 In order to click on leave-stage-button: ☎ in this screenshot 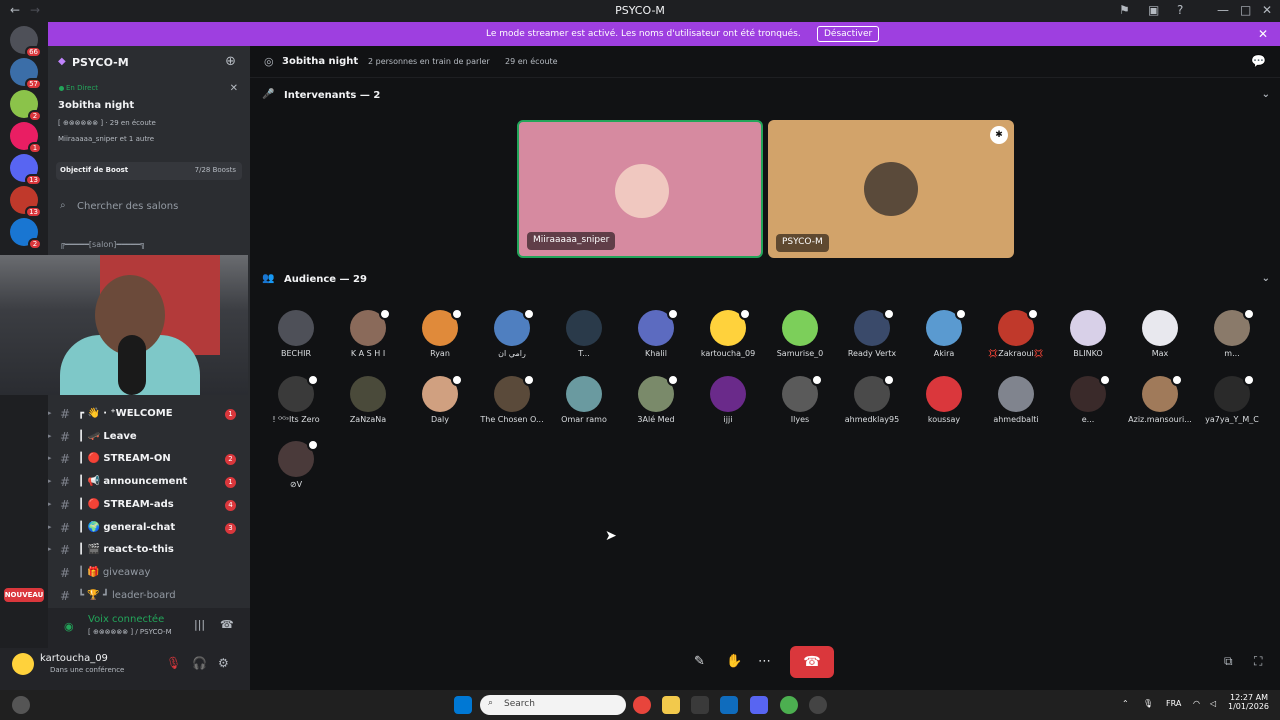, I will do `click(812, 662)`.